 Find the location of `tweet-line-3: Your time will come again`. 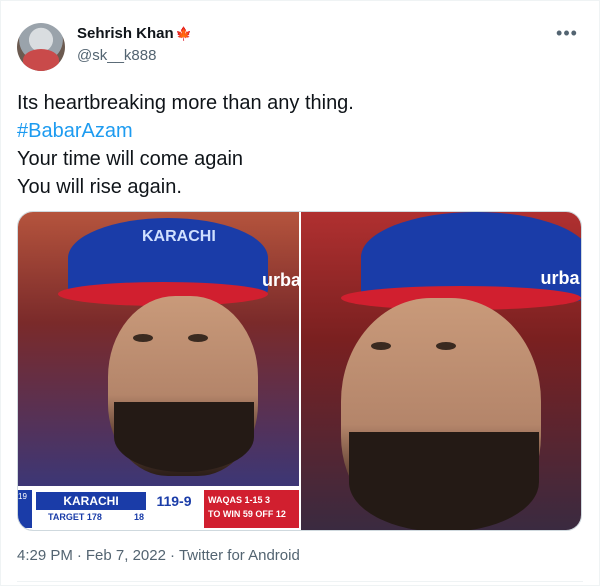

tweet-line-3: Your time will come again is located at coordinates (130, 159).